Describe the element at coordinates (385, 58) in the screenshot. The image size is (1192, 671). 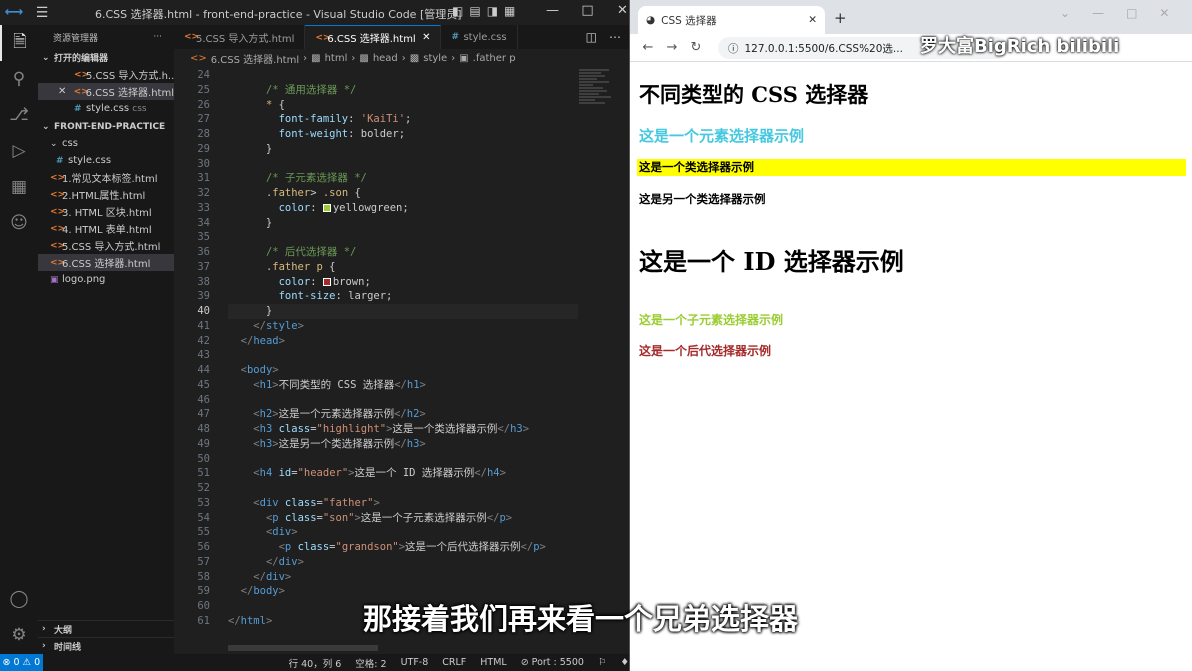
I see `breadcrumb-head: head` at that location.